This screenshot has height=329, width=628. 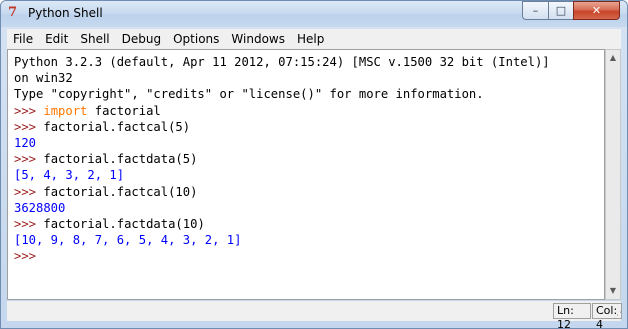 I want to click on shell-text: factorial.factdata(10), so click(x=124, y=223).